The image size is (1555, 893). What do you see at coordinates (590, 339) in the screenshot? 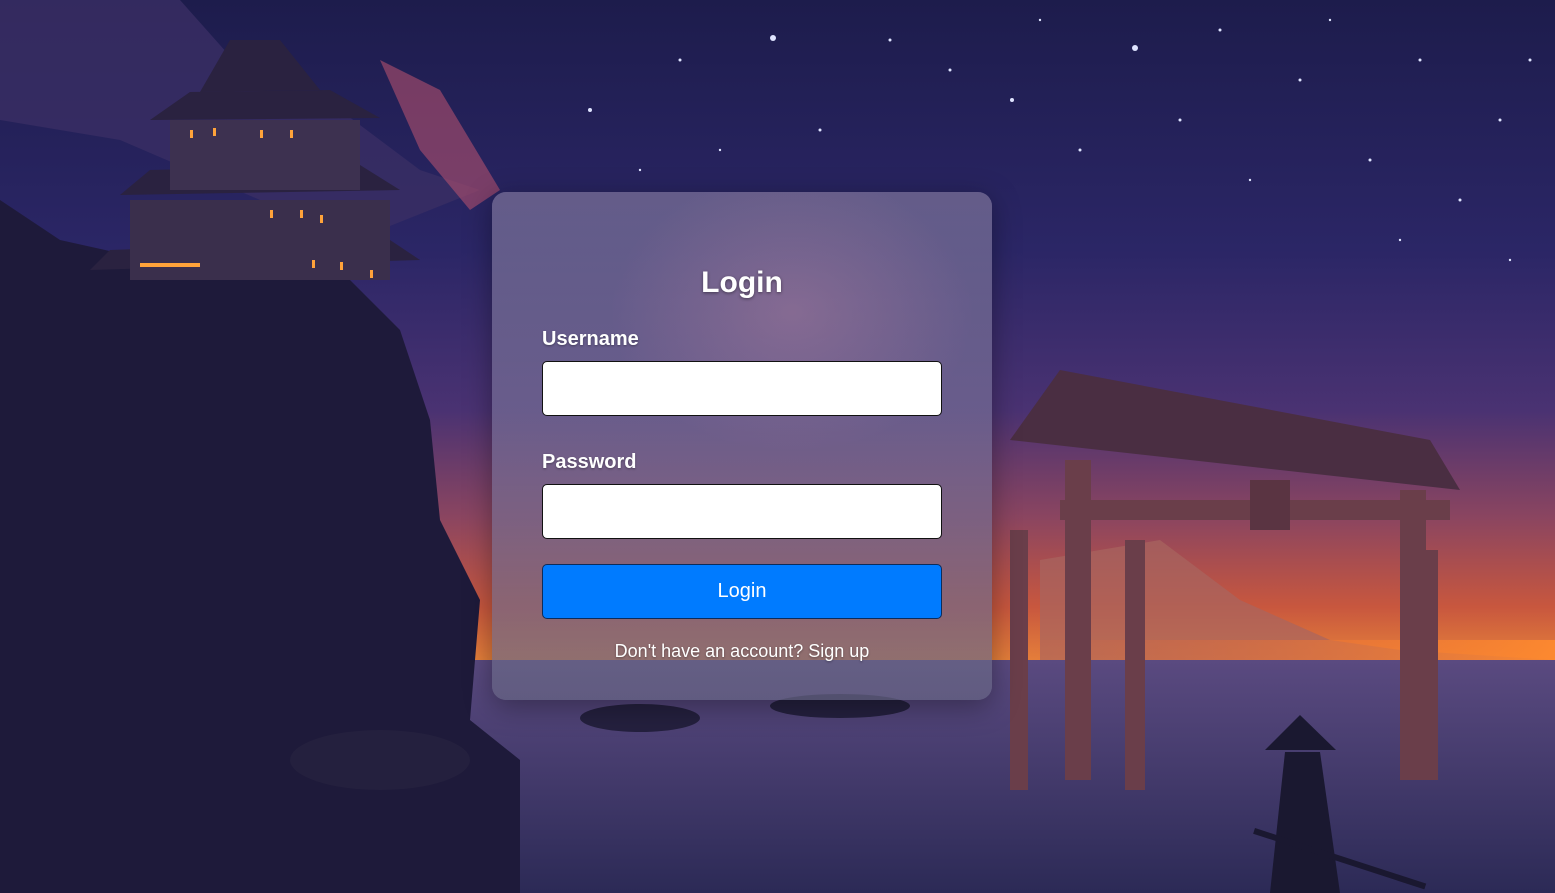
I see `username-label: Username` at bounding box center [590, 339].